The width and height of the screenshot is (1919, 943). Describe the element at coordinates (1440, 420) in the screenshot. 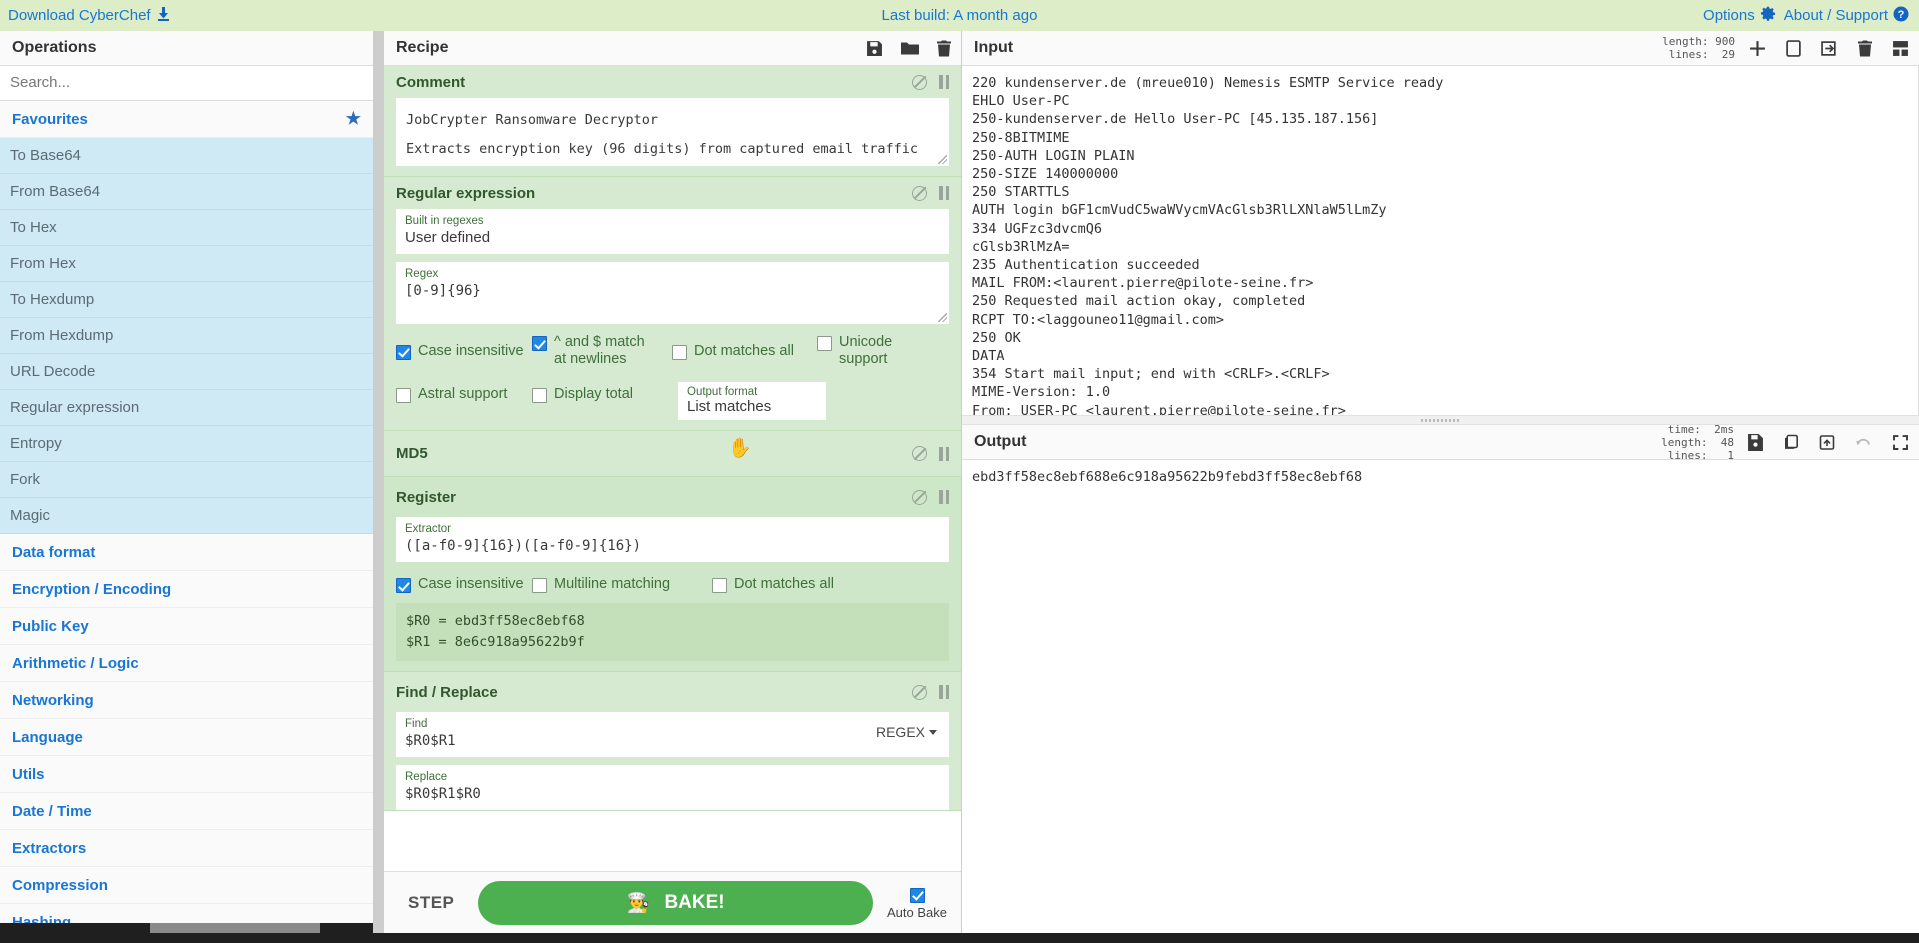

I see `input-output-splitter` at that location.